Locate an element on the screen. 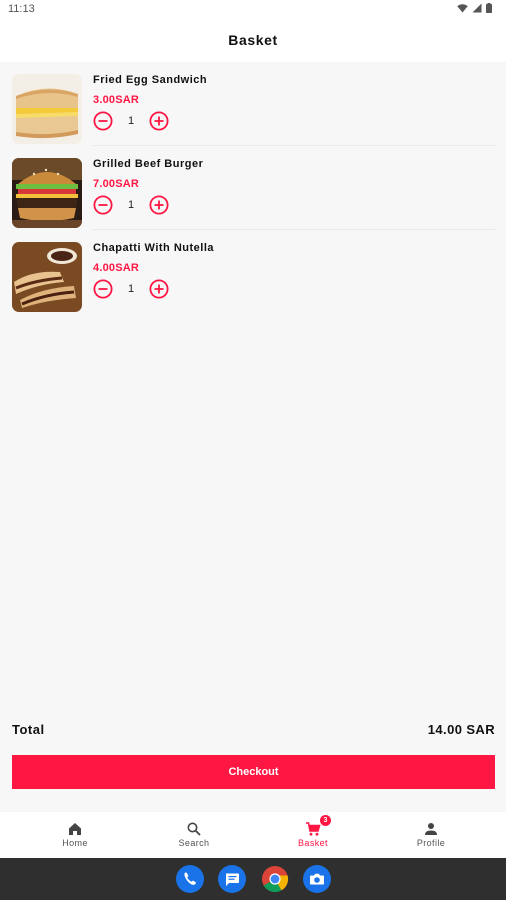  basket-item: Fried Egg Sandwich 3.00SAR 1 is located at coordinates (253, 104).